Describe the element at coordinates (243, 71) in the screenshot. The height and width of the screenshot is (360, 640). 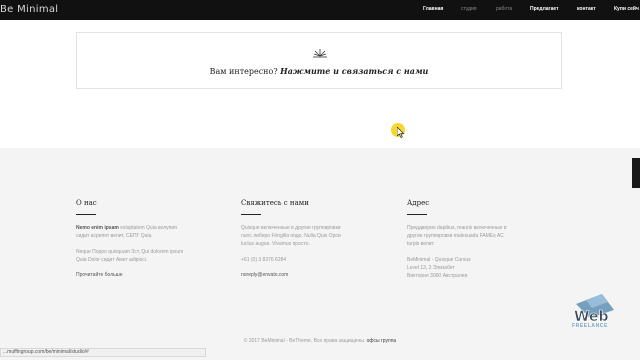
I see `cta-question: Вам интересно?` at that location.